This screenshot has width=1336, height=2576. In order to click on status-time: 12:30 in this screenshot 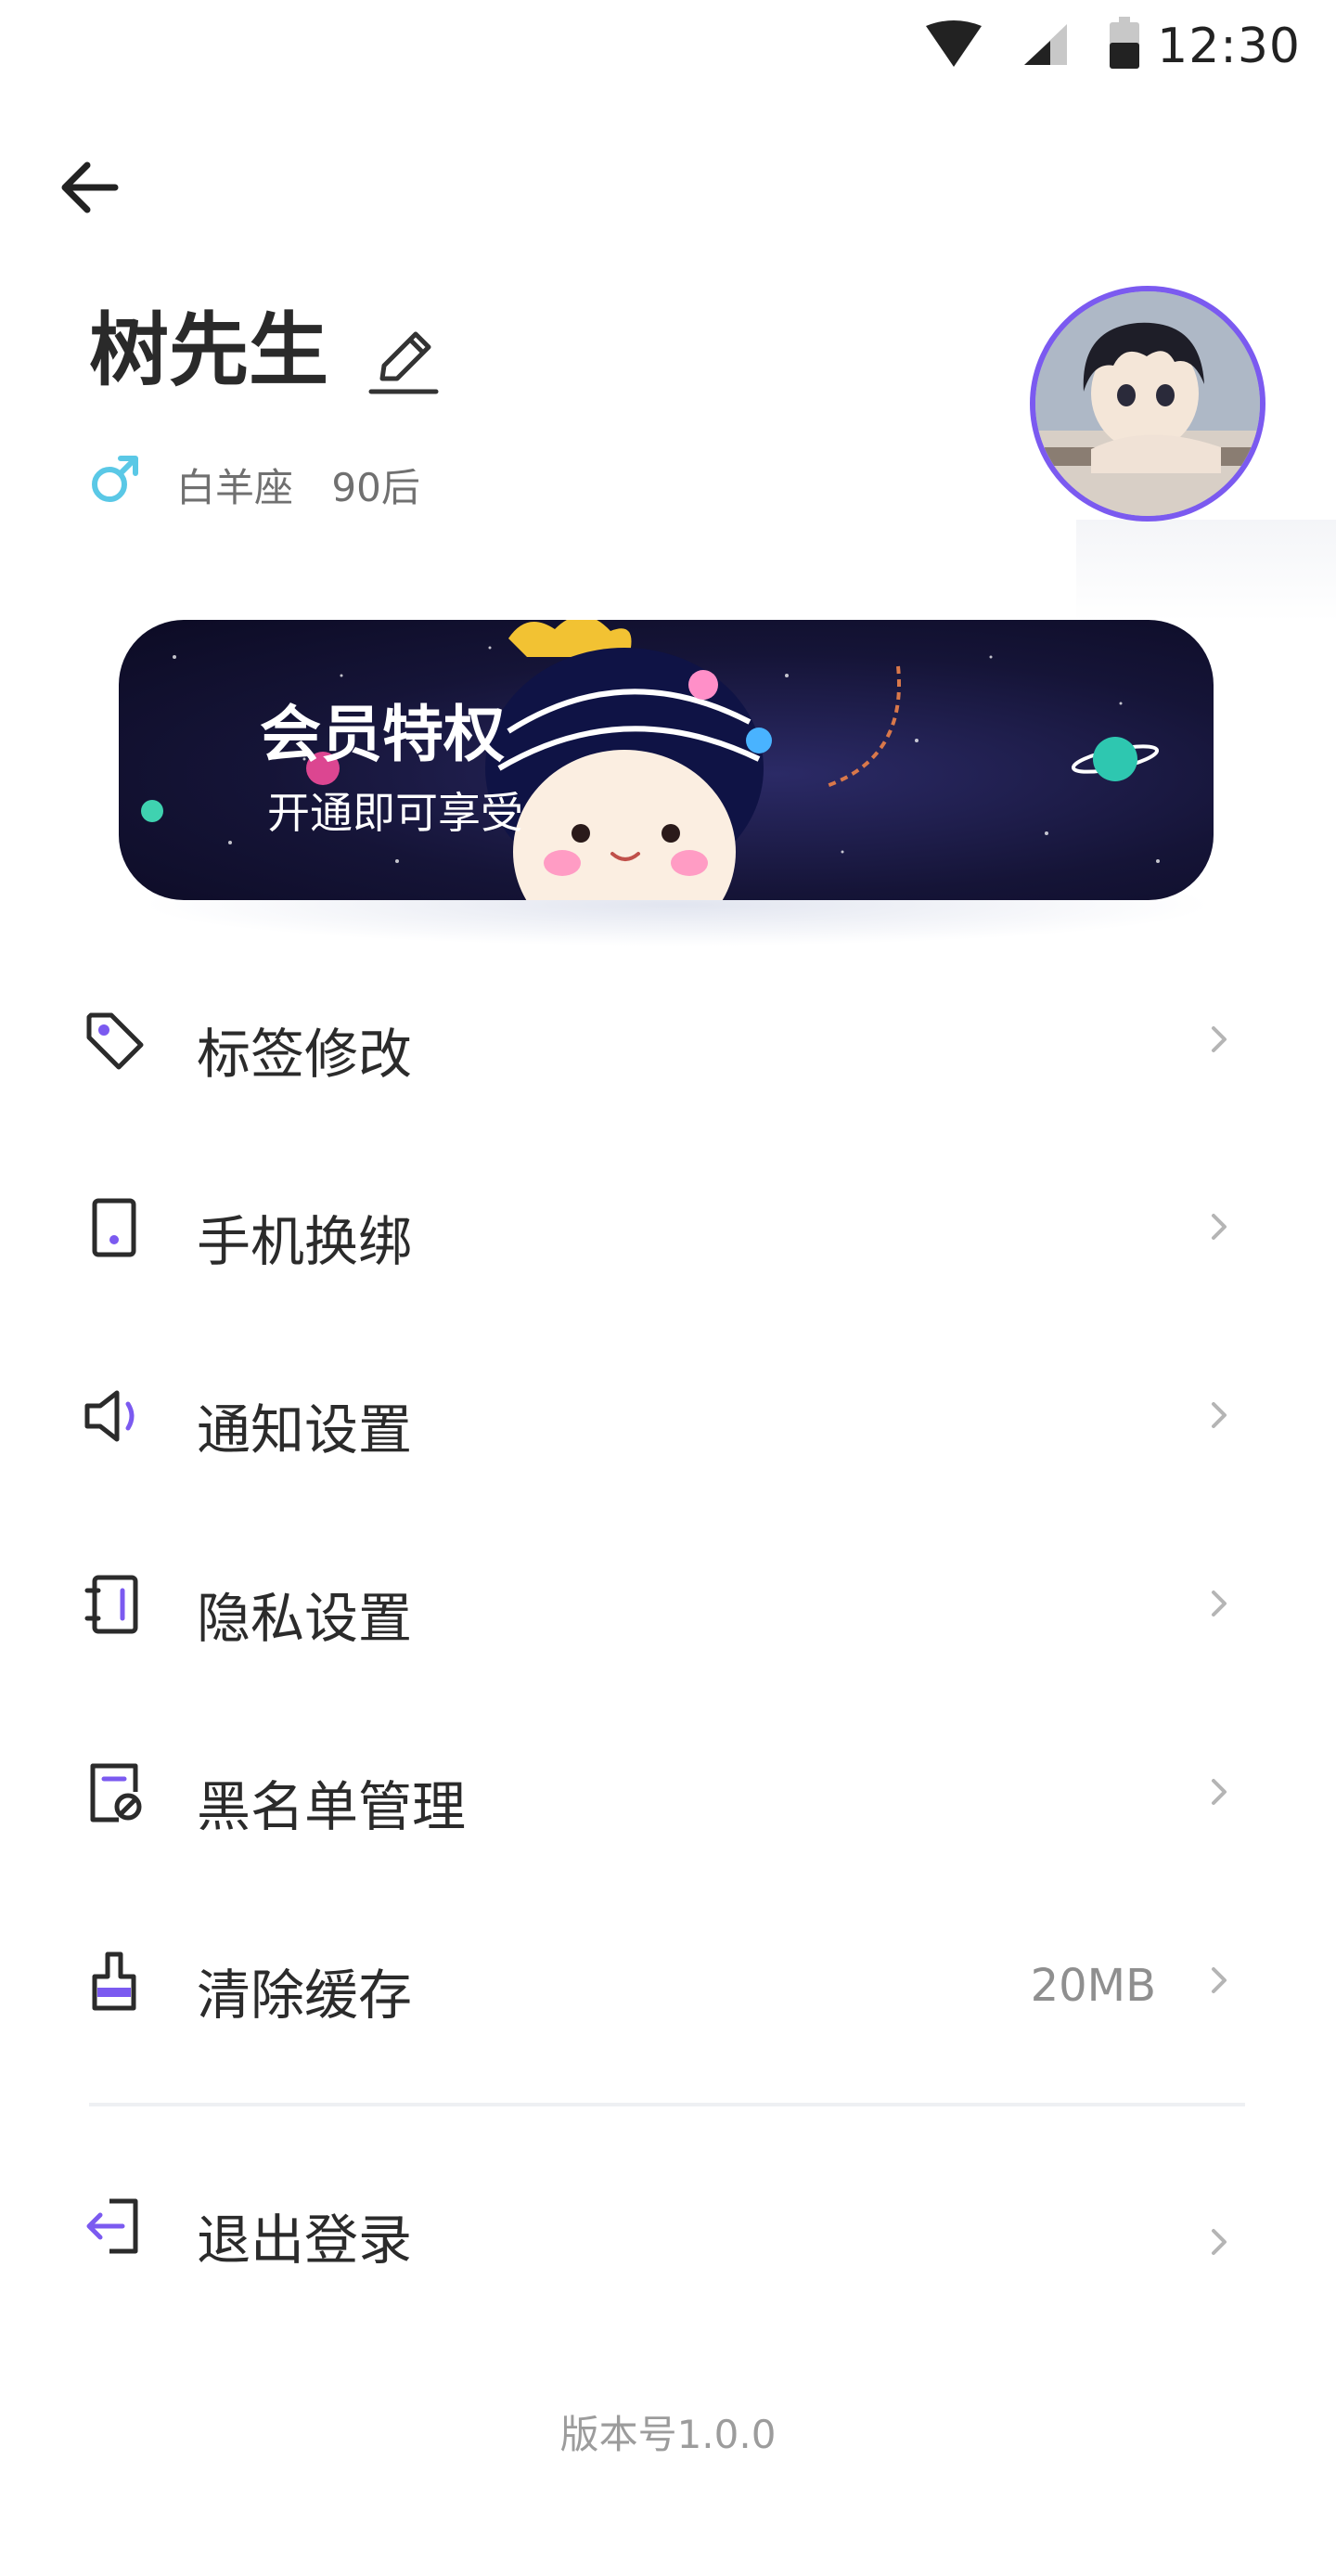, I will do `click(1229, 46)`.